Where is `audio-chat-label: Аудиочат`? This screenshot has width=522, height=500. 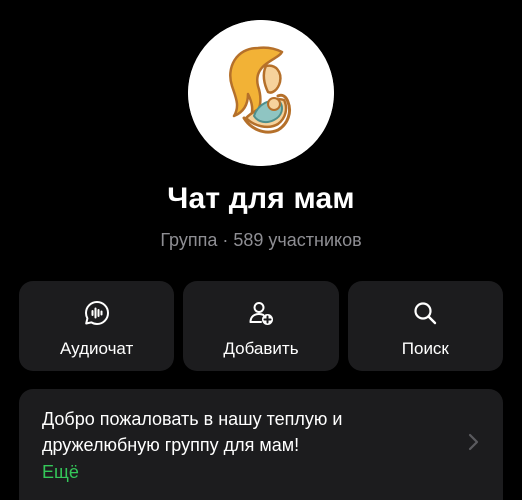 audio-chat-label: Аудиочат is located at coordinates (97, 348).